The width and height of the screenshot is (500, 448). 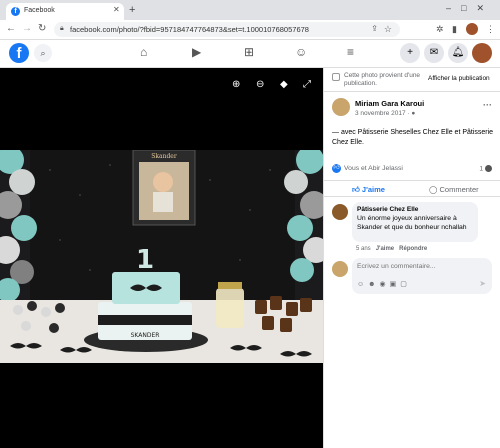 What do you see at coordinates (410, 53) in the screenshot?
I see `add-icon: +` at bounding box center [410, 53].